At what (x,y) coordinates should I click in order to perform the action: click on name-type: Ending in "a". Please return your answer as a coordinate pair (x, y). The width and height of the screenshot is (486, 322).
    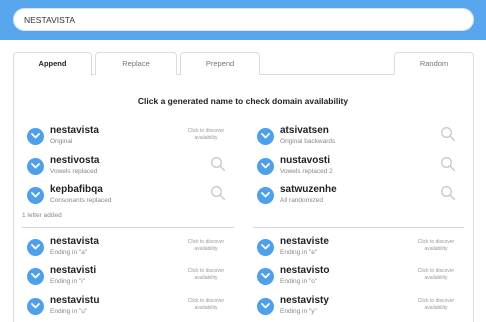
    Looking at the image, I should click on (69, 252).